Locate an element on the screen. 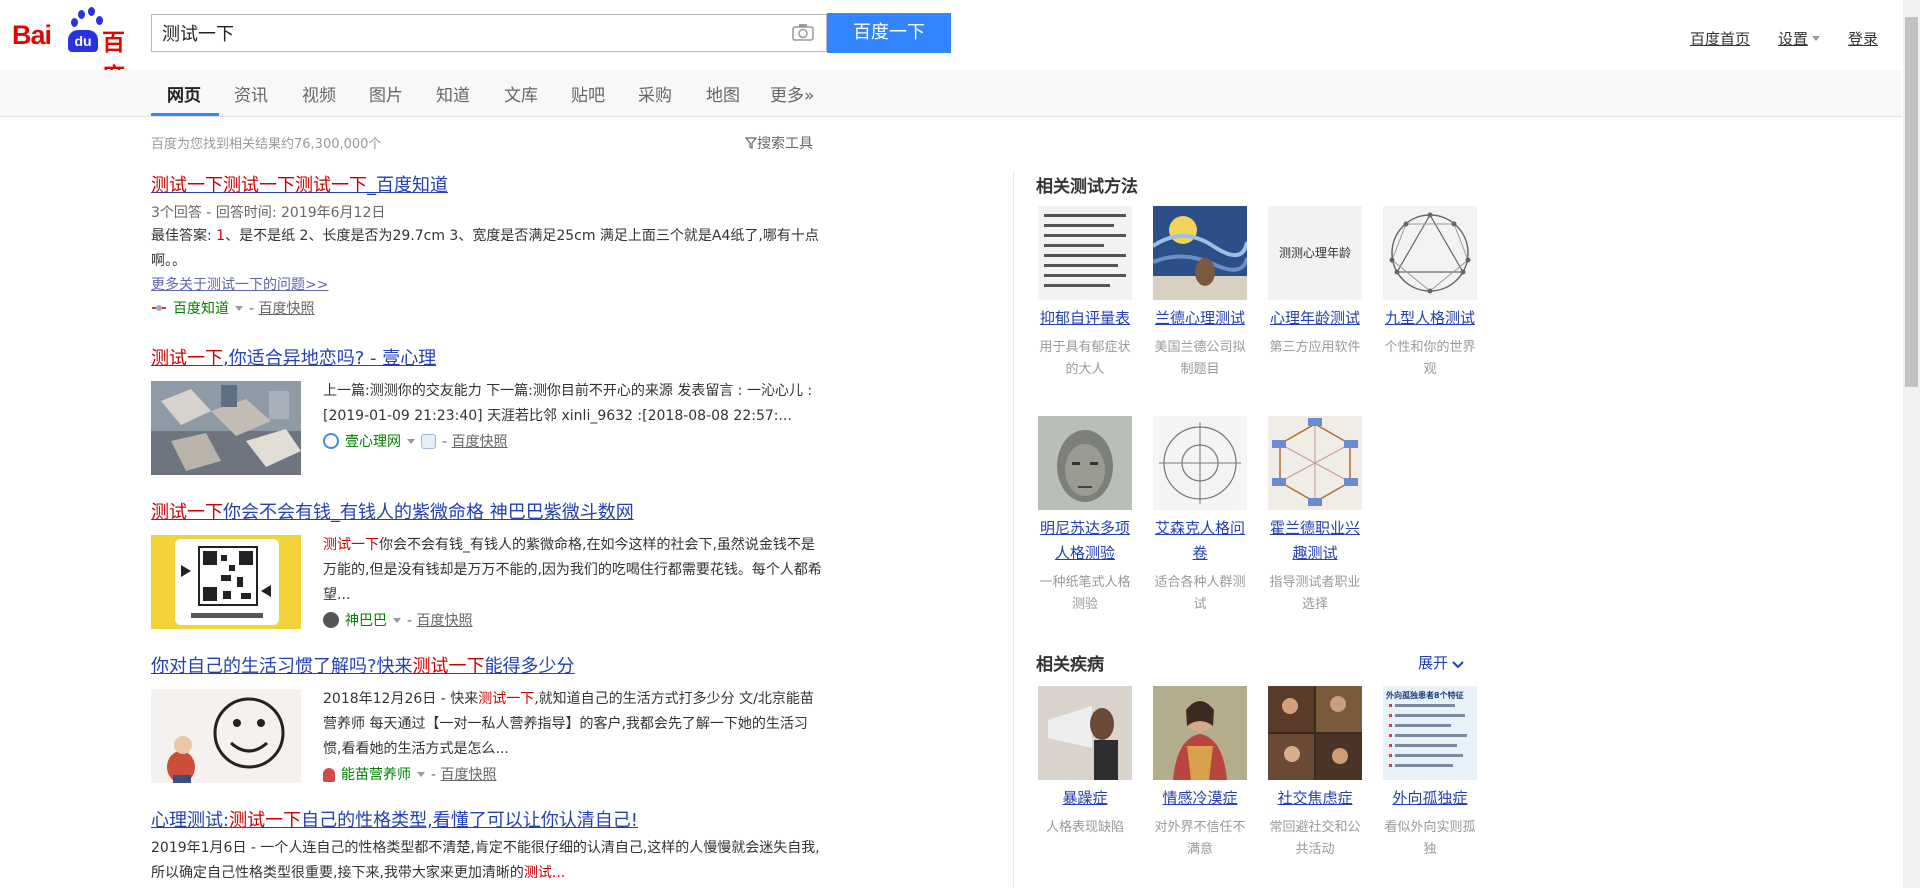 Image resolution: width=1920 pixels, height=888 pixels. source-name: 壹心理网 is located at coordinates (373, 442).